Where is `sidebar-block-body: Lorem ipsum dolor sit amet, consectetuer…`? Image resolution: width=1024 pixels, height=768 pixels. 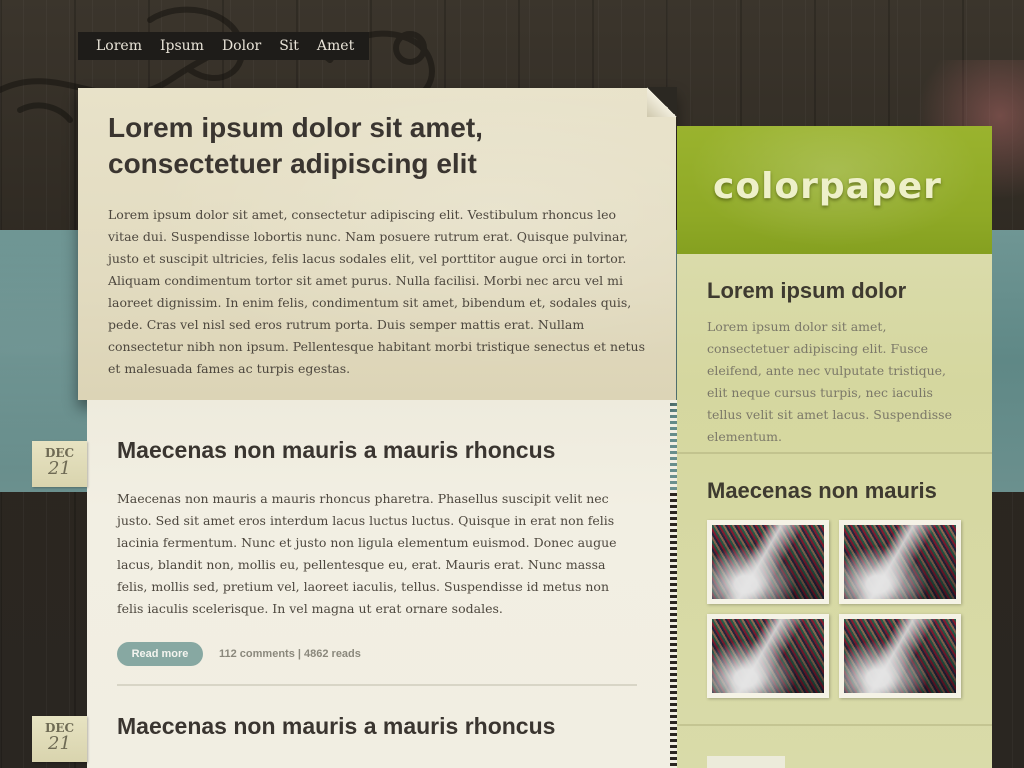 sidebar-block-body: Lorem ipsum dolor sit amet, consectetuer… is located at coordinates (829, 381).